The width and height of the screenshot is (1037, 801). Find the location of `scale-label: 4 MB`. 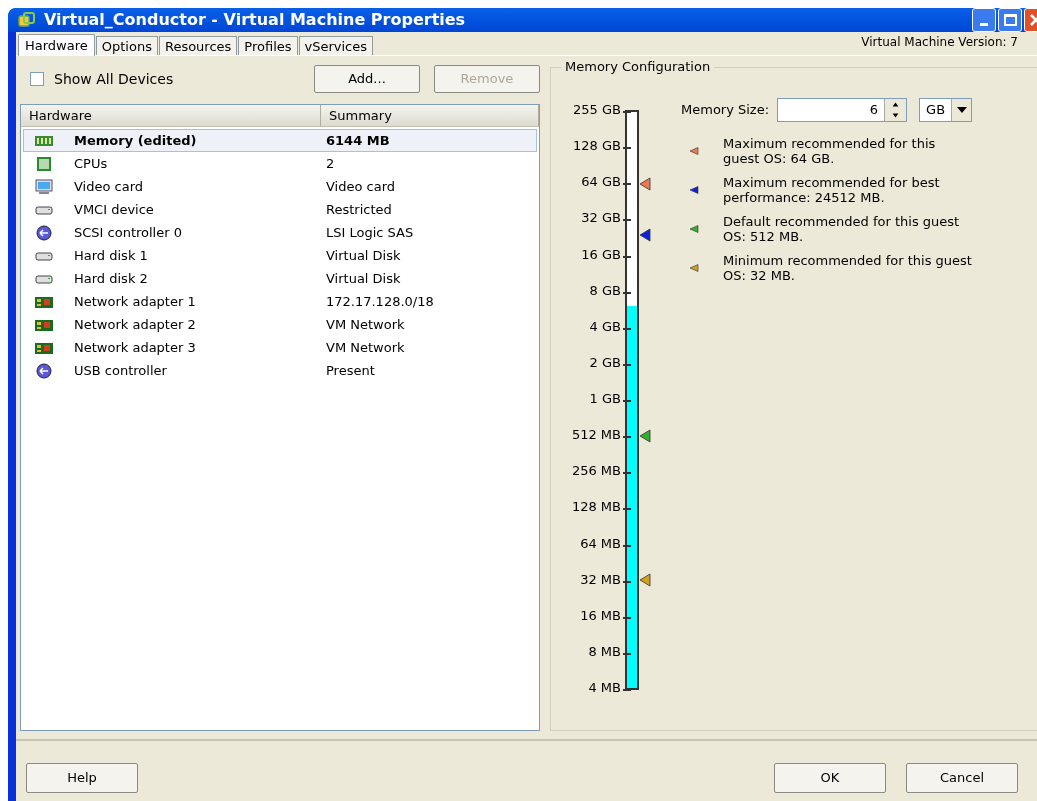

scale-label: 4 MB is located at coordinates (604, 688).